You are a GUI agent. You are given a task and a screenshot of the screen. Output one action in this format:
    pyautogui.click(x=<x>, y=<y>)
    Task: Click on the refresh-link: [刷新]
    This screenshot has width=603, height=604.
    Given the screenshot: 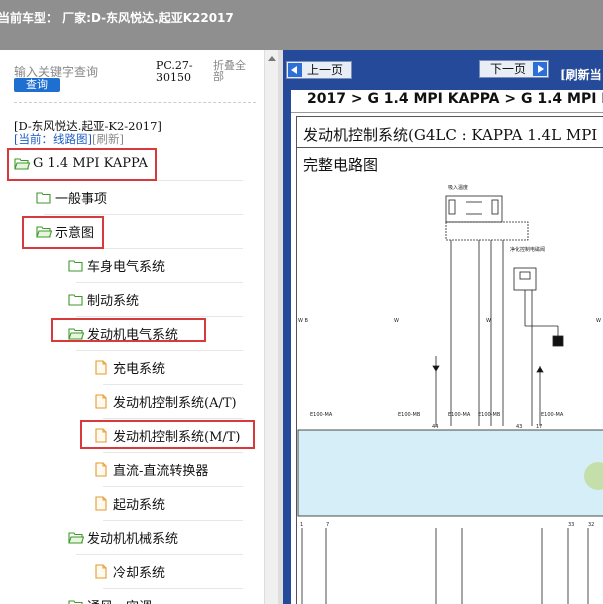 What is the action you would take?
    pyautogui.click(x=108, y=139)
    